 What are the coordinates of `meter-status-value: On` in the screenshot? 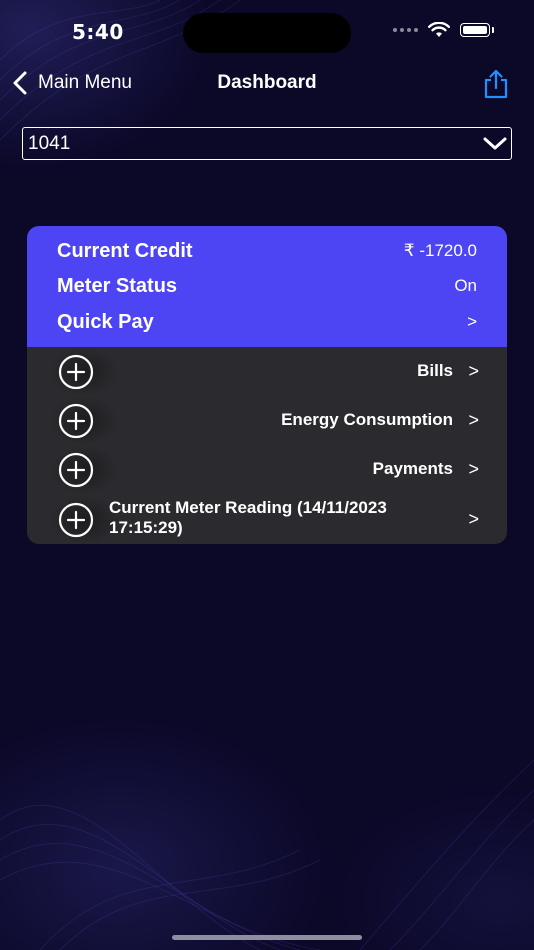 It's located at (465, 285).